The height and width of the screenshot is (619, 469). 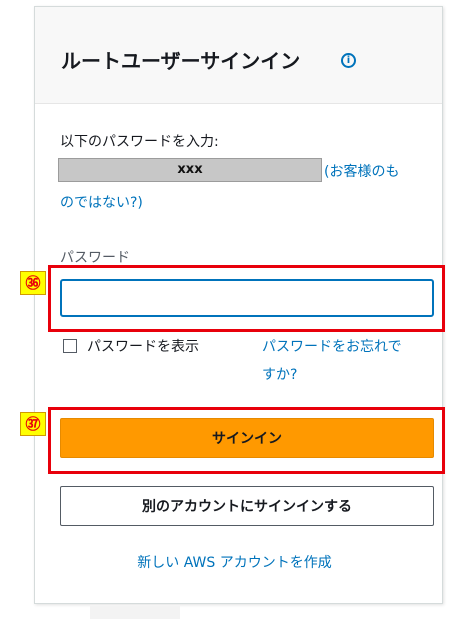 What do you see at coordinates (190, 170) in the screenshot?
I see `masked-email: xxx` at bounding box center [190, 170].